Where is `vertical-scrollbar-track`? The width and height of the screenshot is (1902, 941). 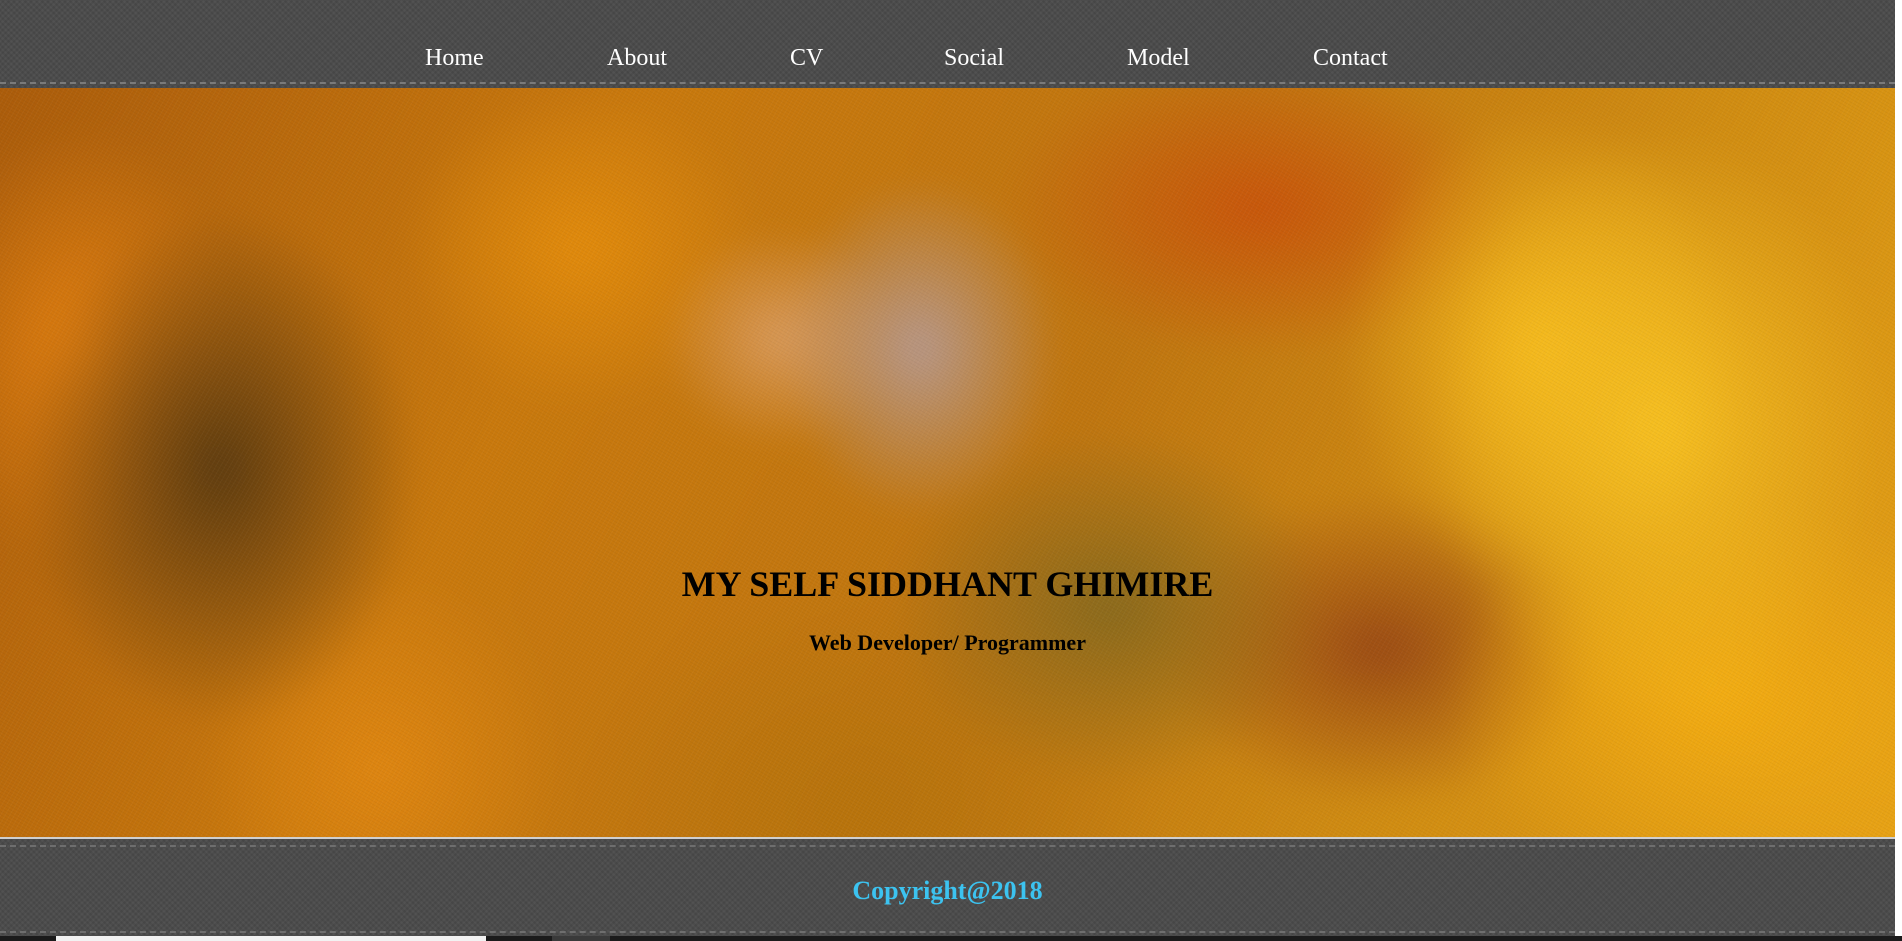 vertical-scrollbar-track is located at coordinates (1898, 470).